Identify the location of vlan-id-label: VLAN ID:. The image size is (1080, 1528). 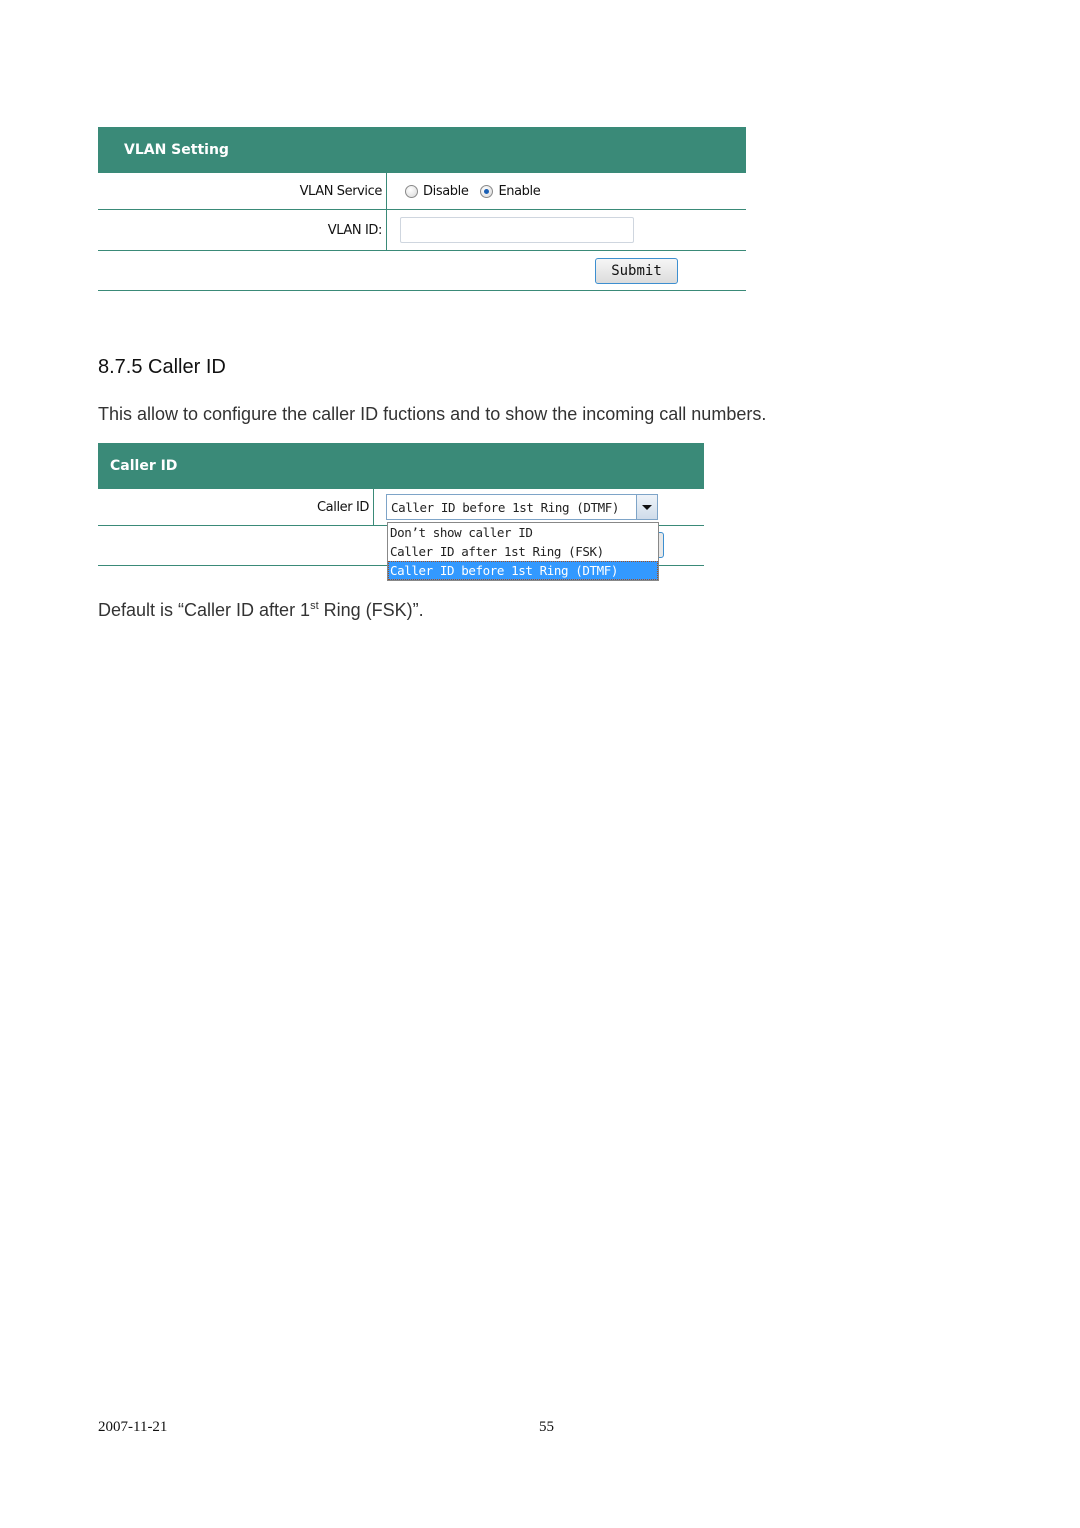
(242, 230).